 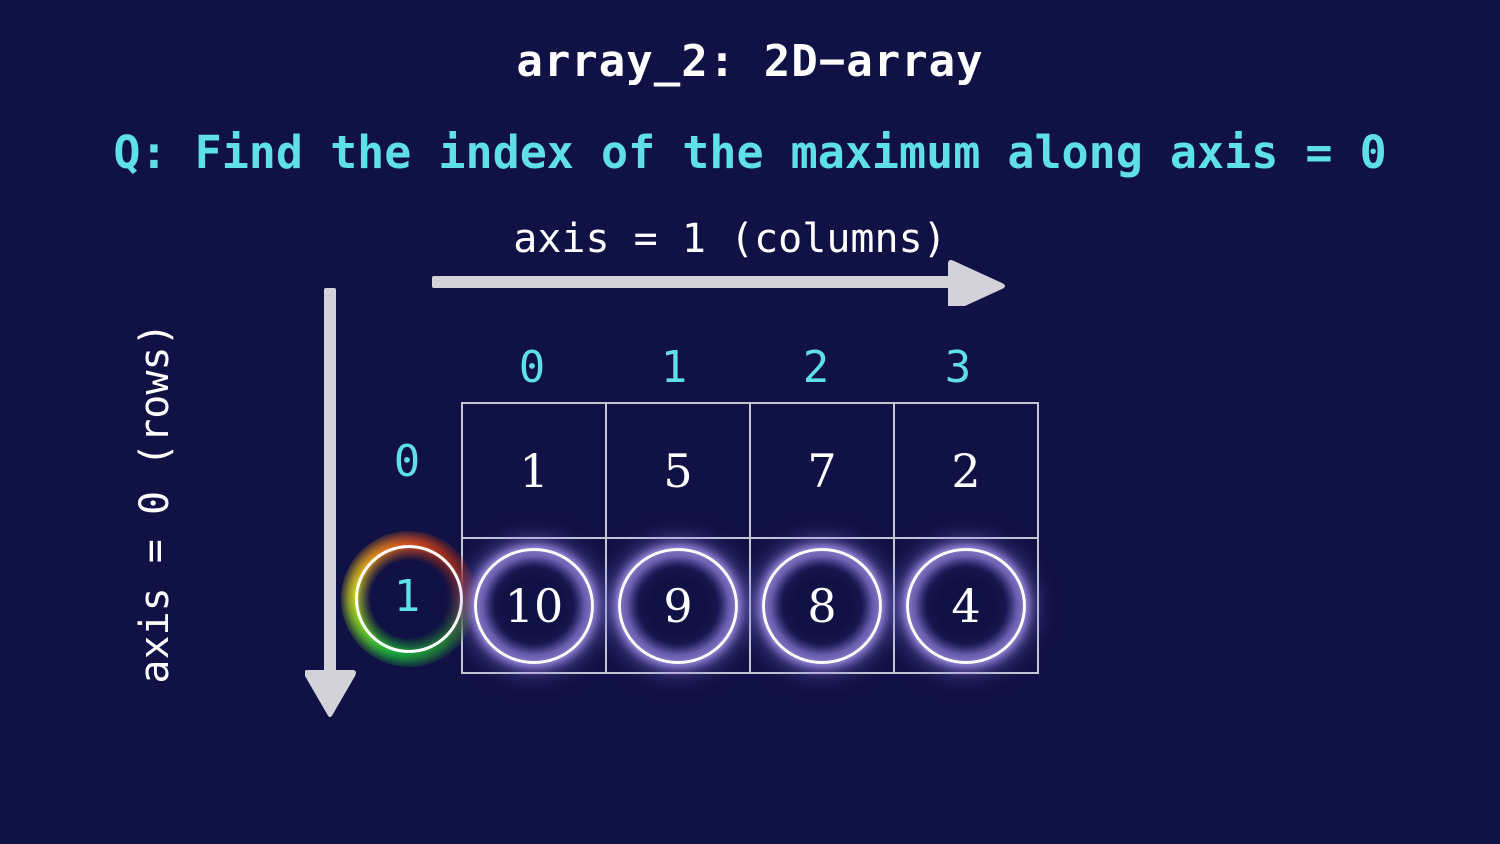 I want to click on column-index-1: 1, so click(x=674, y=367).